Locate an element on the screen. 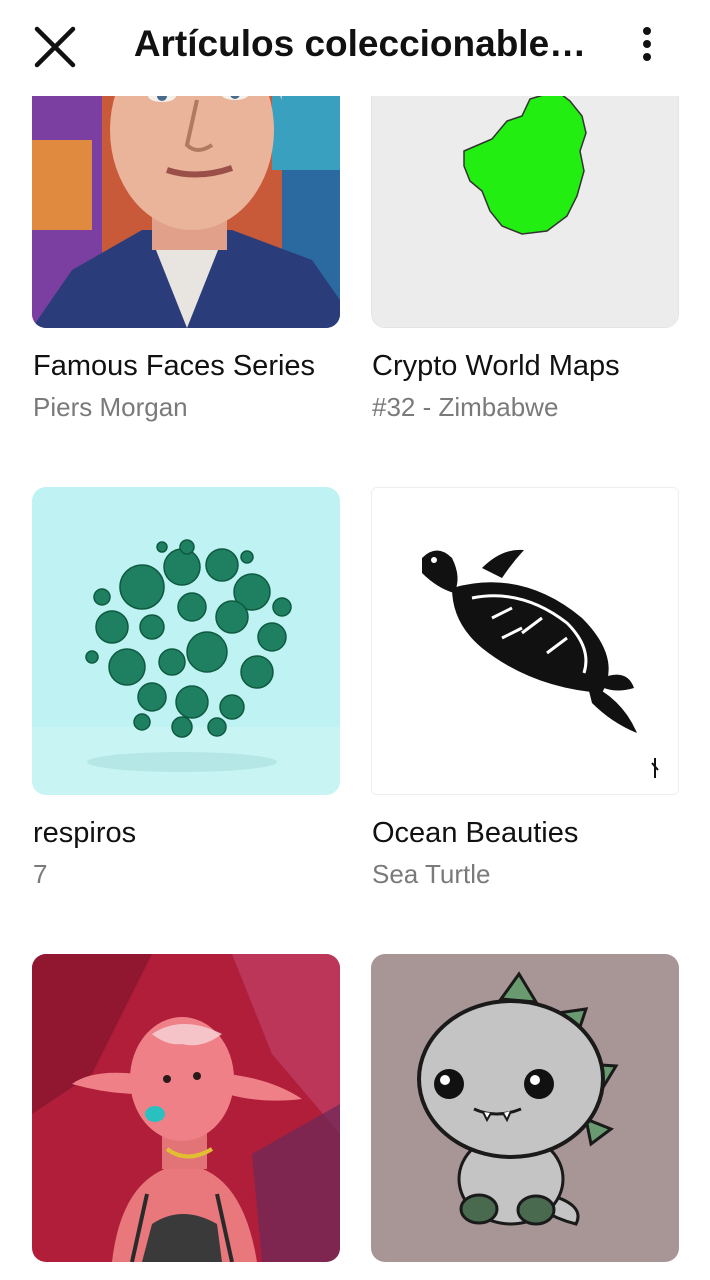  collectible-image-dinosaur is located at coordinates (525, 1108).